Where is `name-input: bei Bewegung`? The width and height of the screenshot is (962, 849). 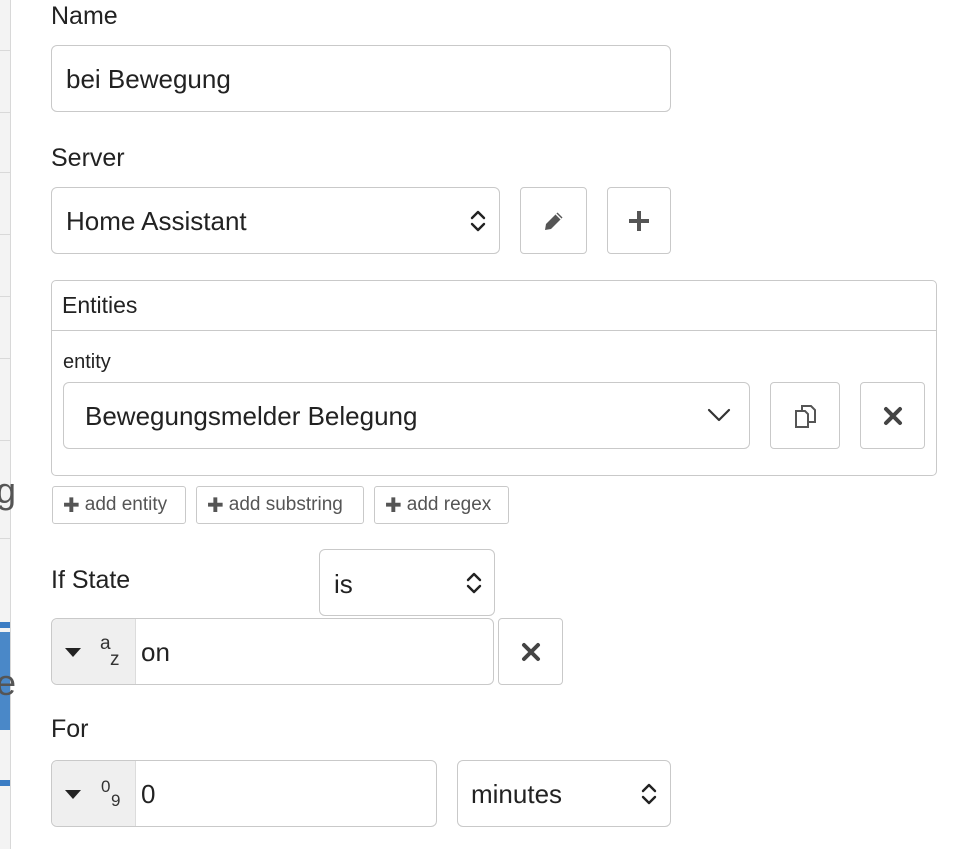 name-input: bei Bewegung is located at coordinates (361, 78).